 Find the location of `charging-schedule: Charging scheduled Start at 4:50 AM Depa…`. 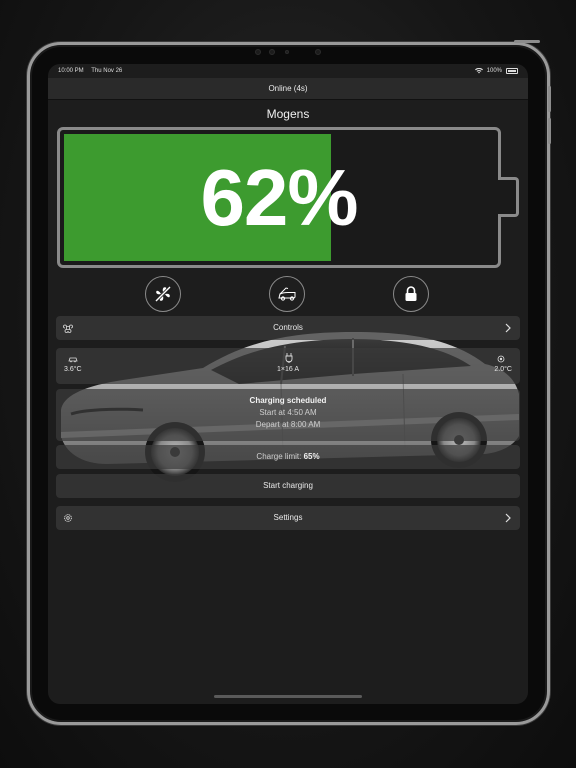

charging-schedule: Charging scheduled Start at 4:50 AM Depa… is located at coordinates (288, 415).